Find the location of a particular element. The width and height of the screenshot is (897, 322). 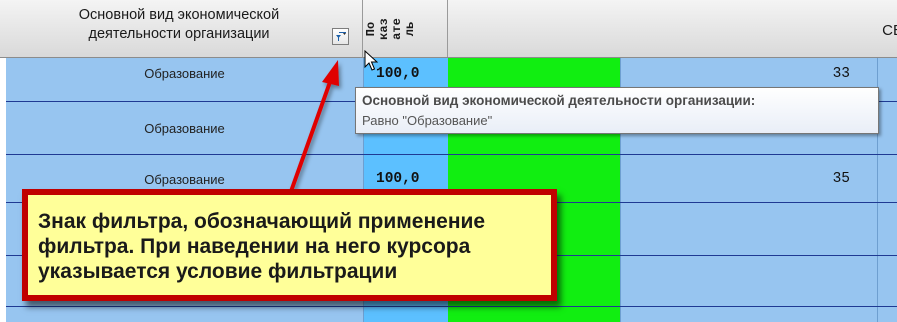

mouse-cursor-icon is located at coordinates (371, 60).